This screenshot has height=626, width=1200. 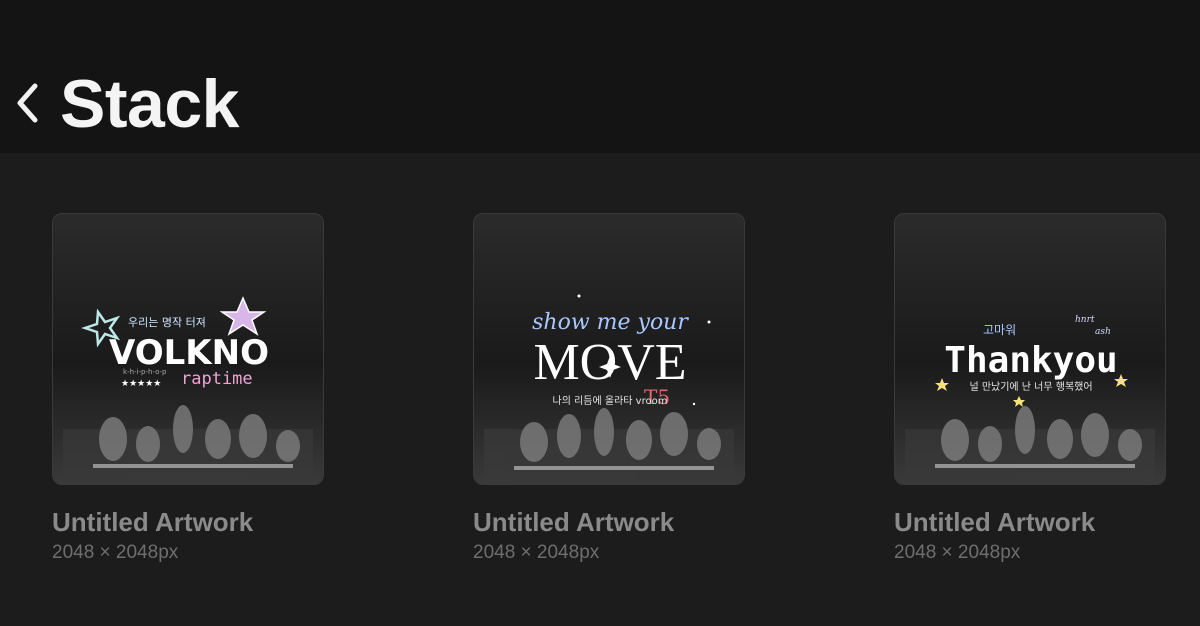 I want to click on artwork-bottom-text: 나의 리듬에 올라타 vroom, so click(x=610, y=401).